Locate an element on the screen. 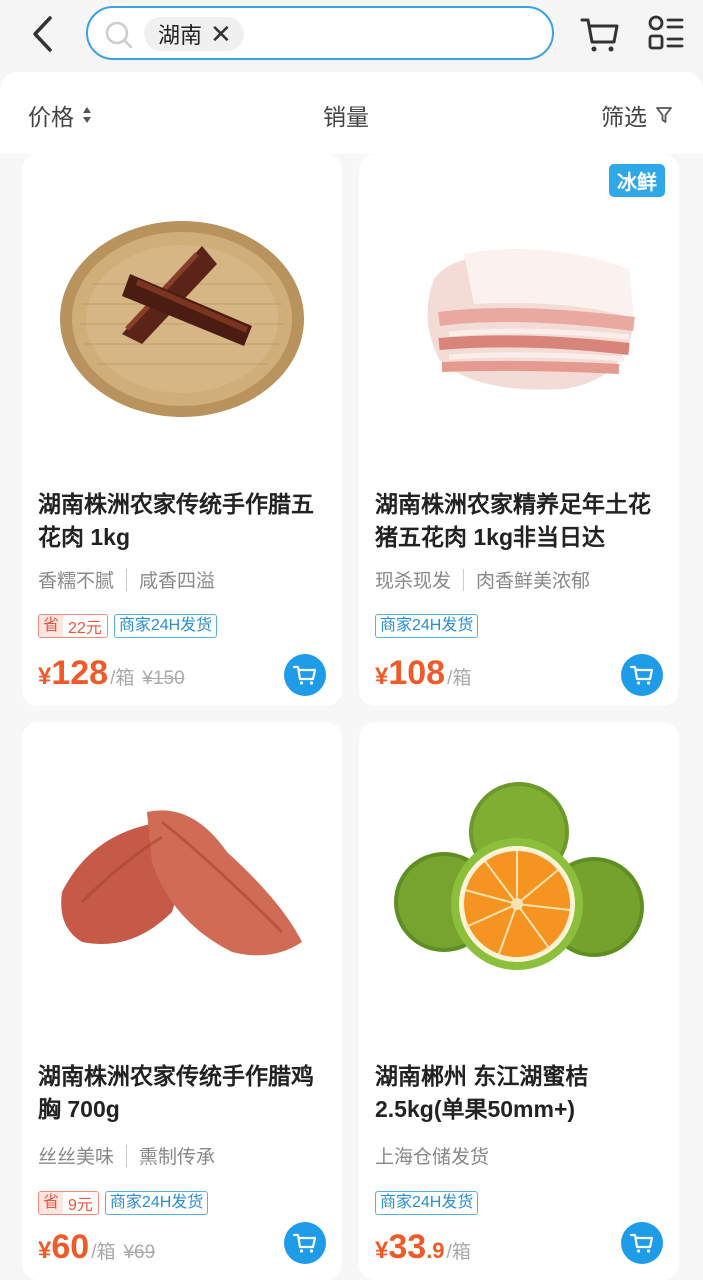 The height and width of the screenshot is (1280, 703). product-title: 湖南株洲农家传统手作腊五花肉 1kg is located at coordinates (184, 521).